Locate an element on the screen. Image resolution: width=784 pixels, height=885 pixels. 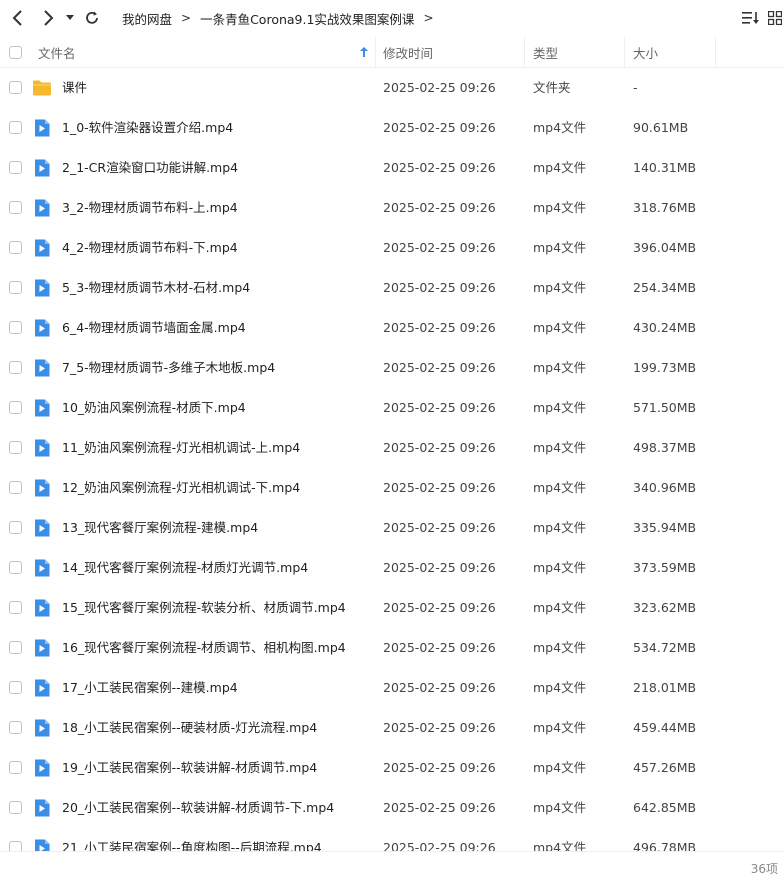
column-header-type: 类型 is located at coordinates (545, 52).